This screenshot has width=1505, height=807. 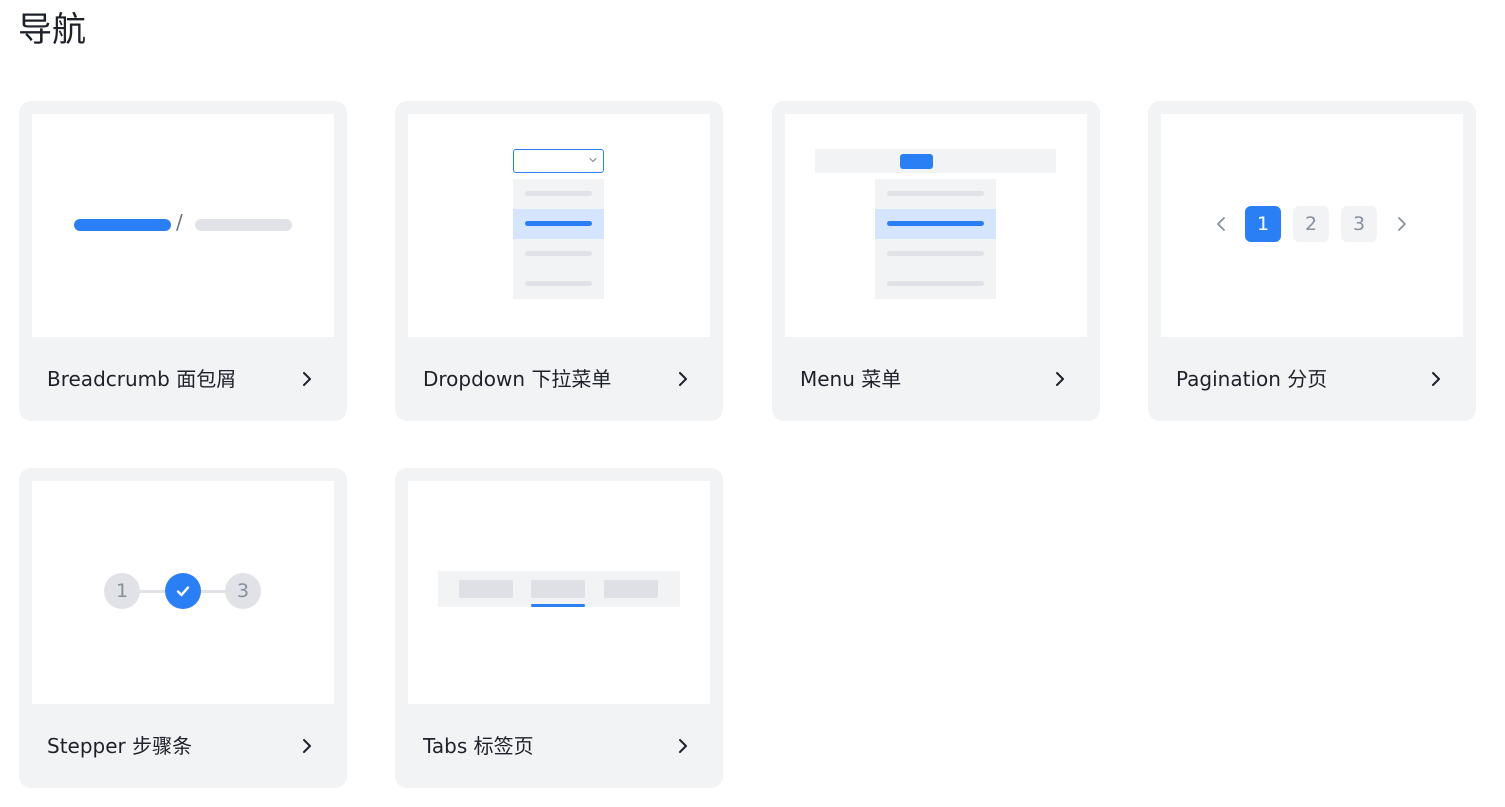 I want to click on dropdown-item-selected, so click(x=558, y=224).